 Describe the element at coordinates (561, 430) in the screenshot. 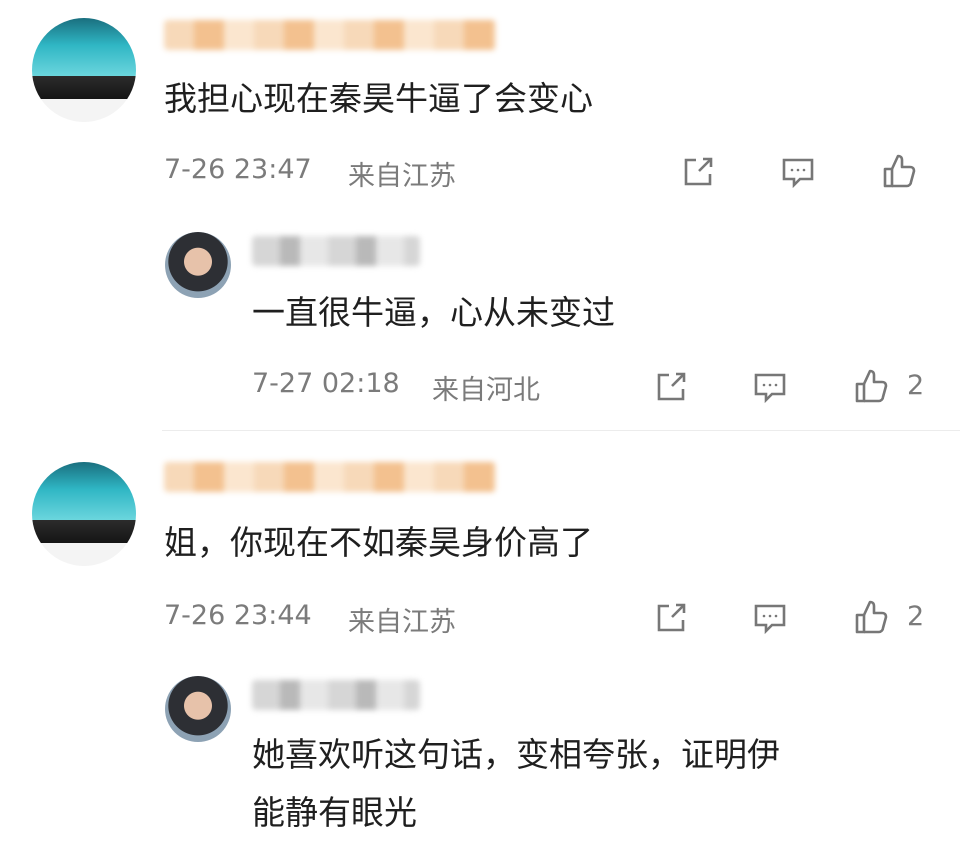

I see `divider` at that location.